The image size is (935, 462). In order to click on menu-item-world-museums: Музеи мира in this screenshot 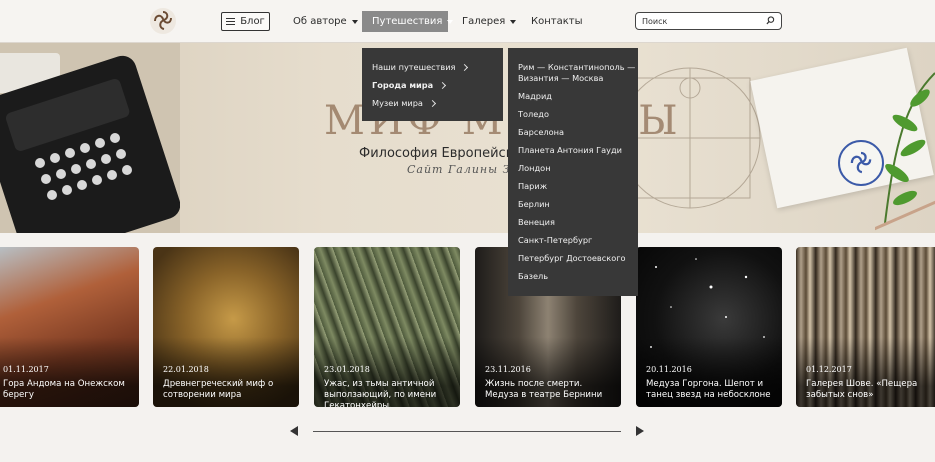, I will do `click(404, 103)`.